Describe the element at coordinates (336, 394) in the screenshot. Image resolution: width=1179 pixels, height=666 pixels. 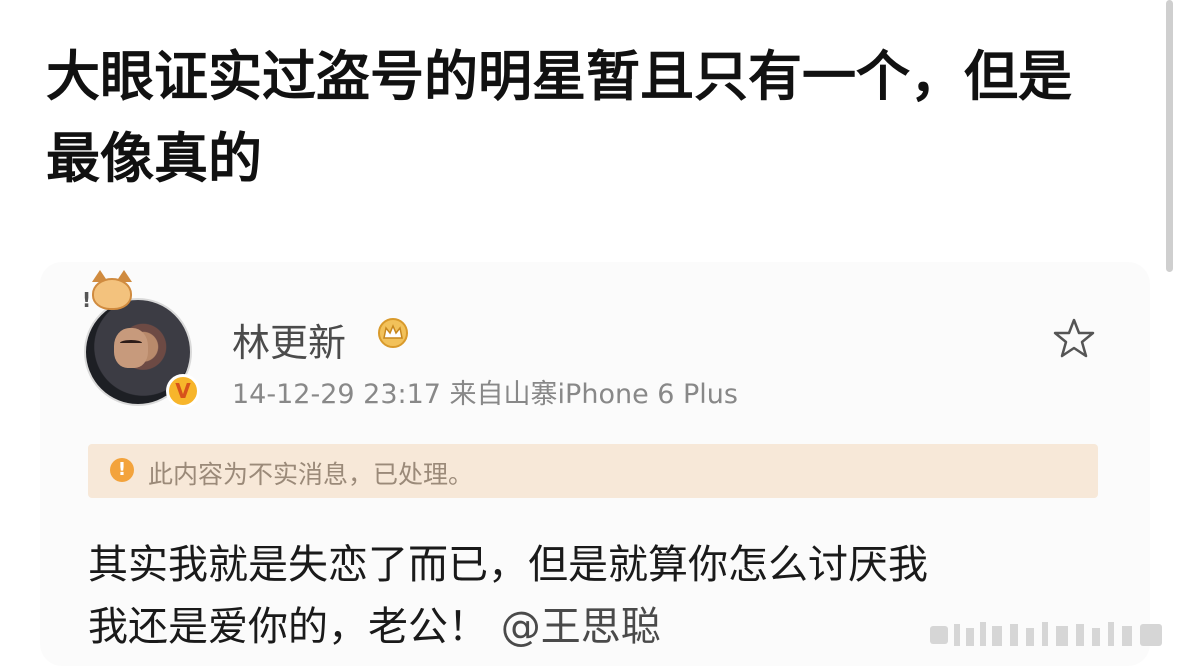
I see `post-timestamp: 14-12-29 23:17` at that location.